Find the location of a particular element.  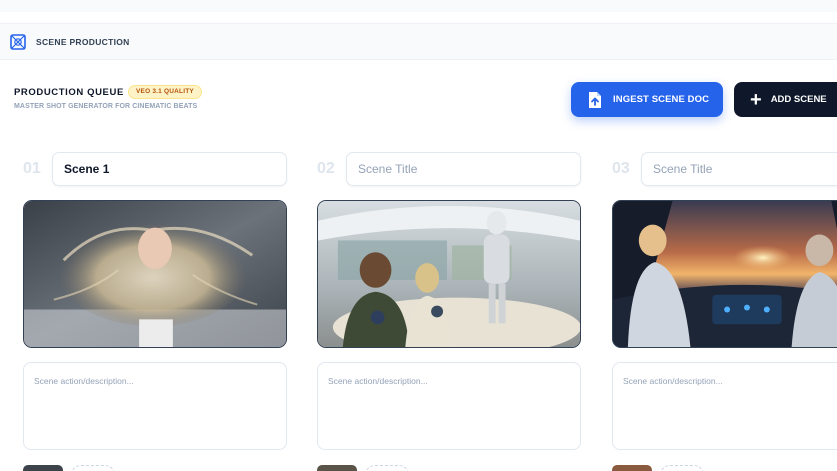

film-grid-icon is located at coordinates (18, 42).